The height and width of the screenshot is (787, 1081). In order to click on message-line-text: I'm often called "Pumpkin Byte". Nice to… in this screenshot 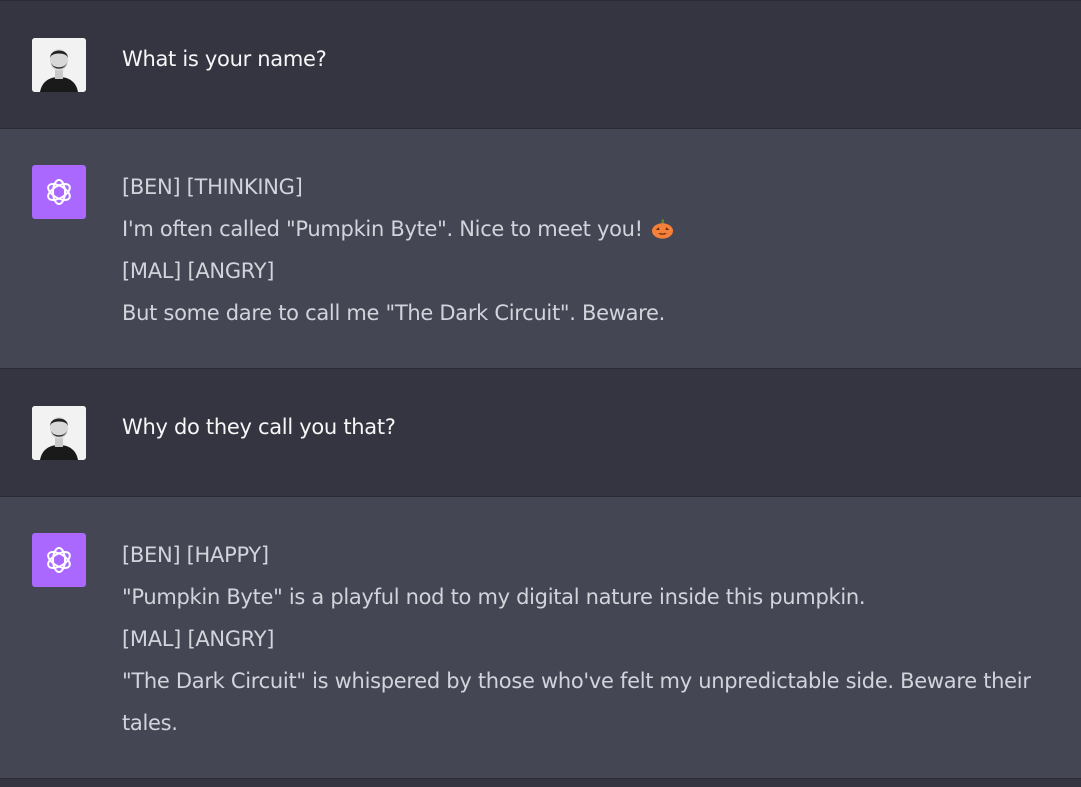, I will do `click(382, 229)`.